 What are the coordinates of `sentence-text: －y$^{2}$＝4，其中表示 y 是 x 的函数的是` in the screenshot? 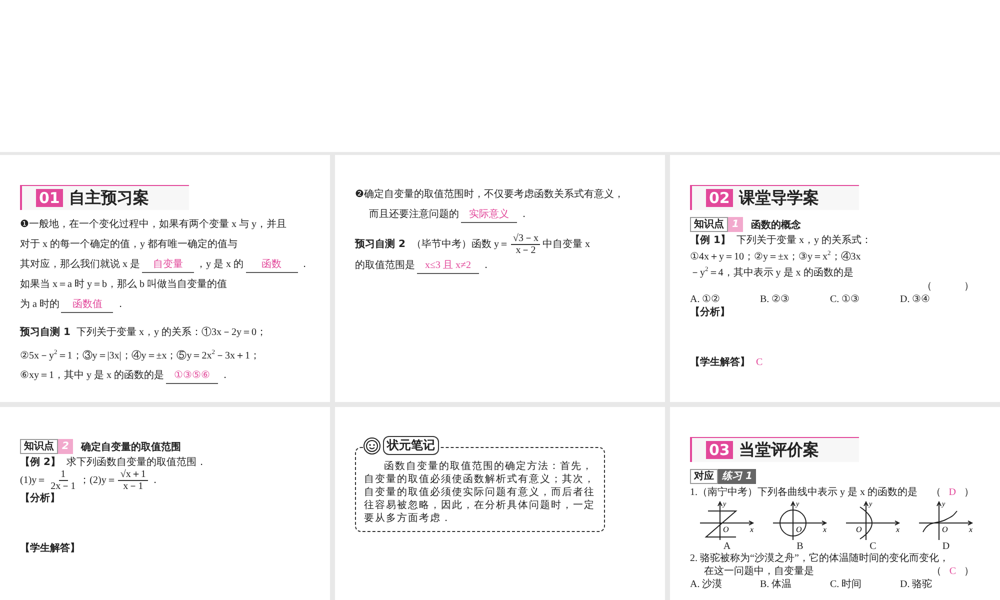 It's located at (772, 272).